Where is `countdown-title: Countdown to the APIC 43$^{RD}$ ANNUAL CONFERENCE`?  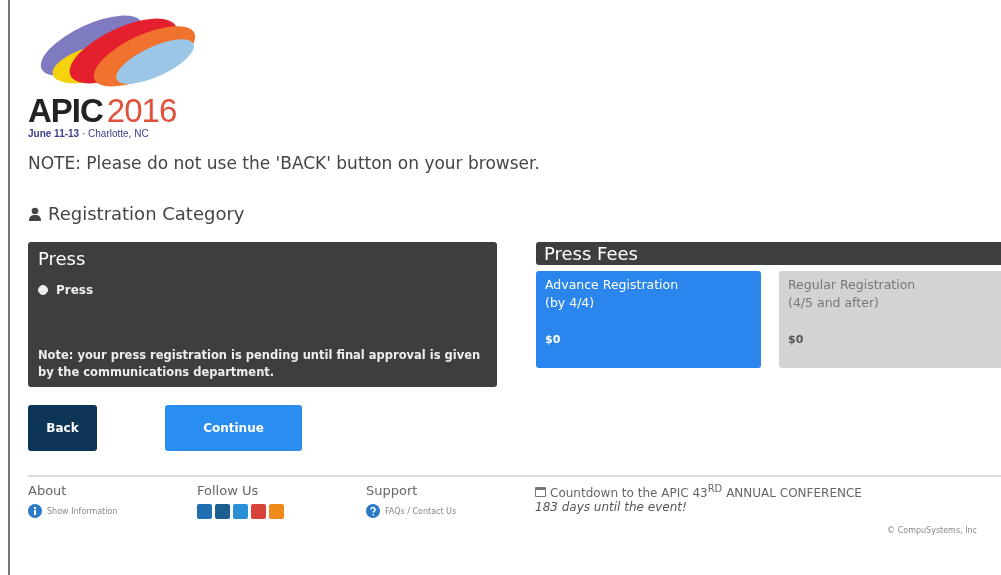 countdown-title: Countdown to the APIC 43$^{RD}$ ANNUAL CONFERENCE is located at coordinates (706, 491).